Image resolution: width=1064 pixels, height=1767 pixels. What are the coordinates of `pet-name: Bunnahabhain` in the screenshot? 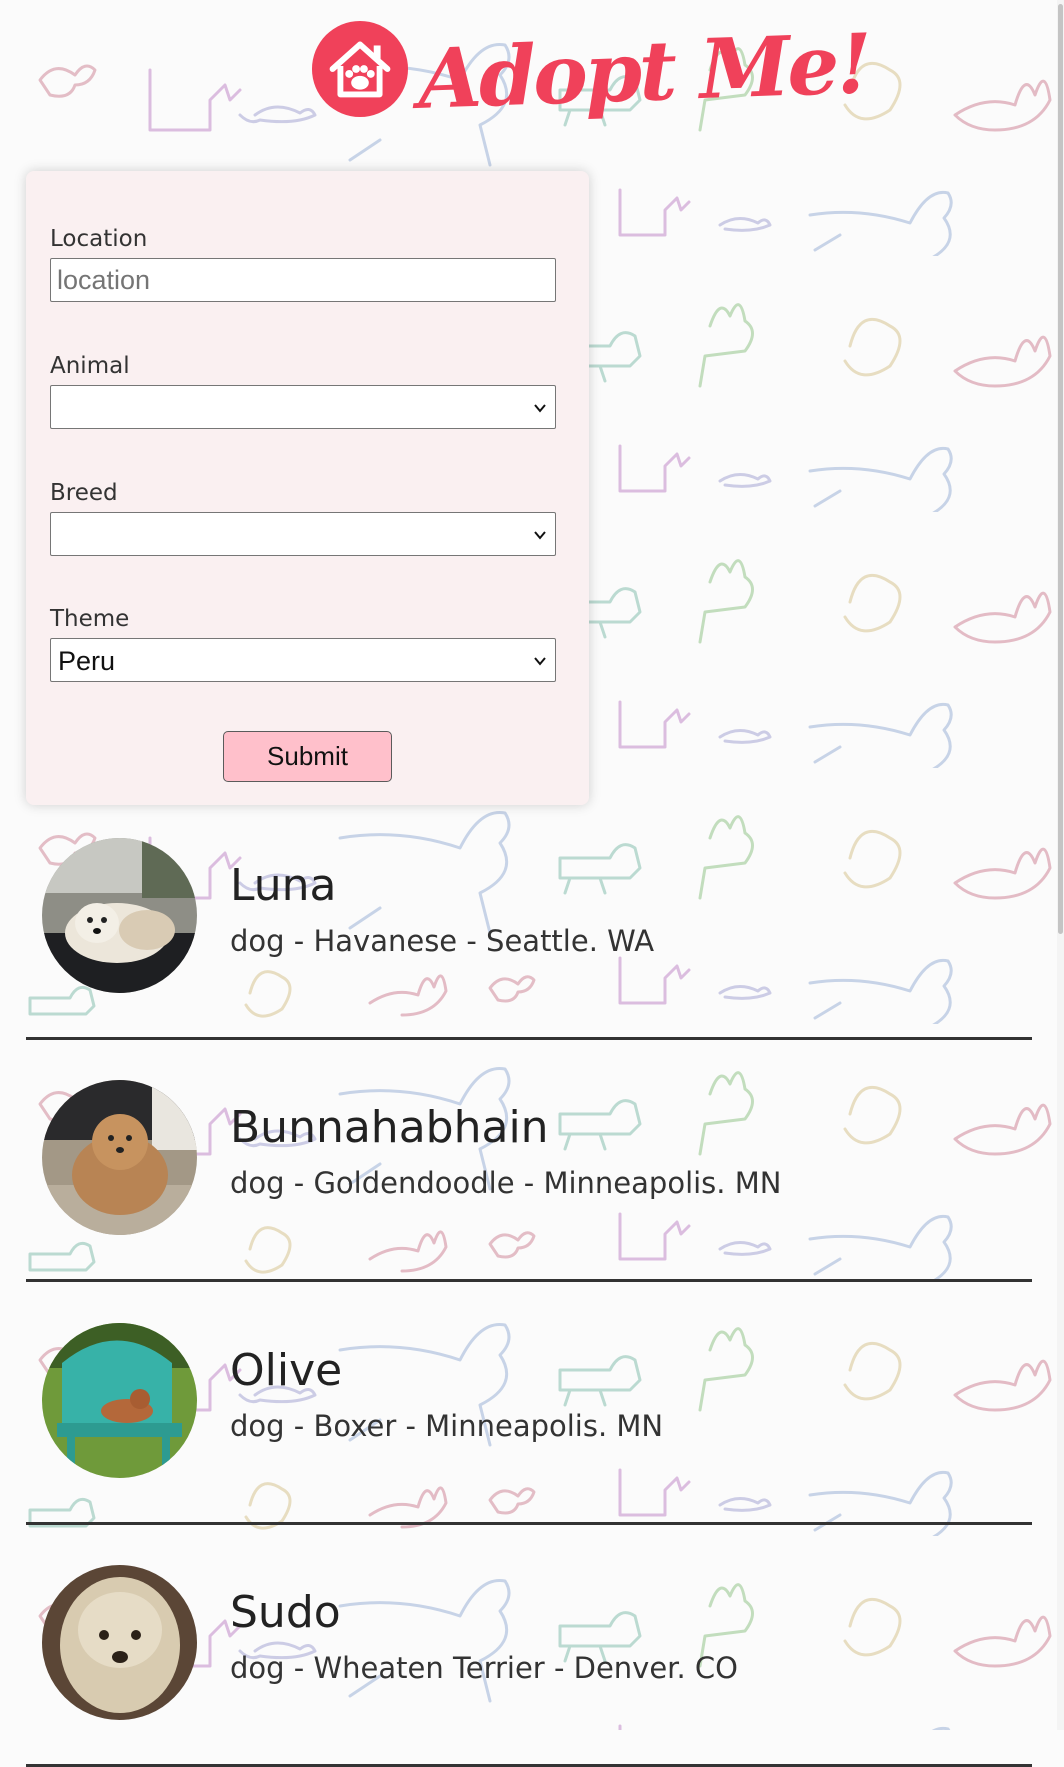 It's located at (389, 1127).